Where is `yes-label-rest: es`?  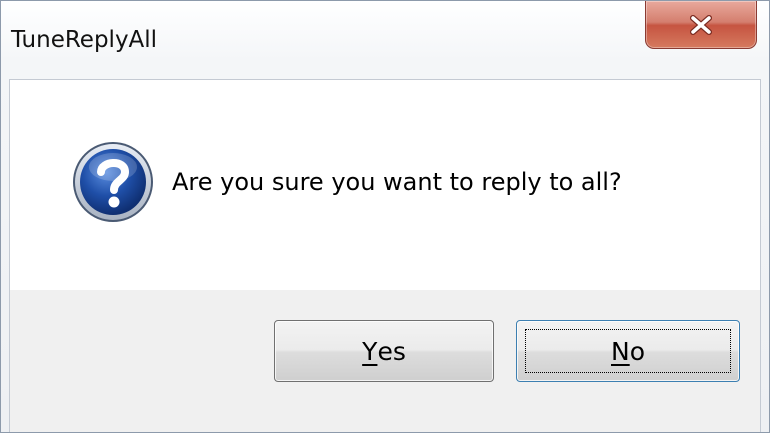
yes-label-rest: es is located at coordinates (391, 351).